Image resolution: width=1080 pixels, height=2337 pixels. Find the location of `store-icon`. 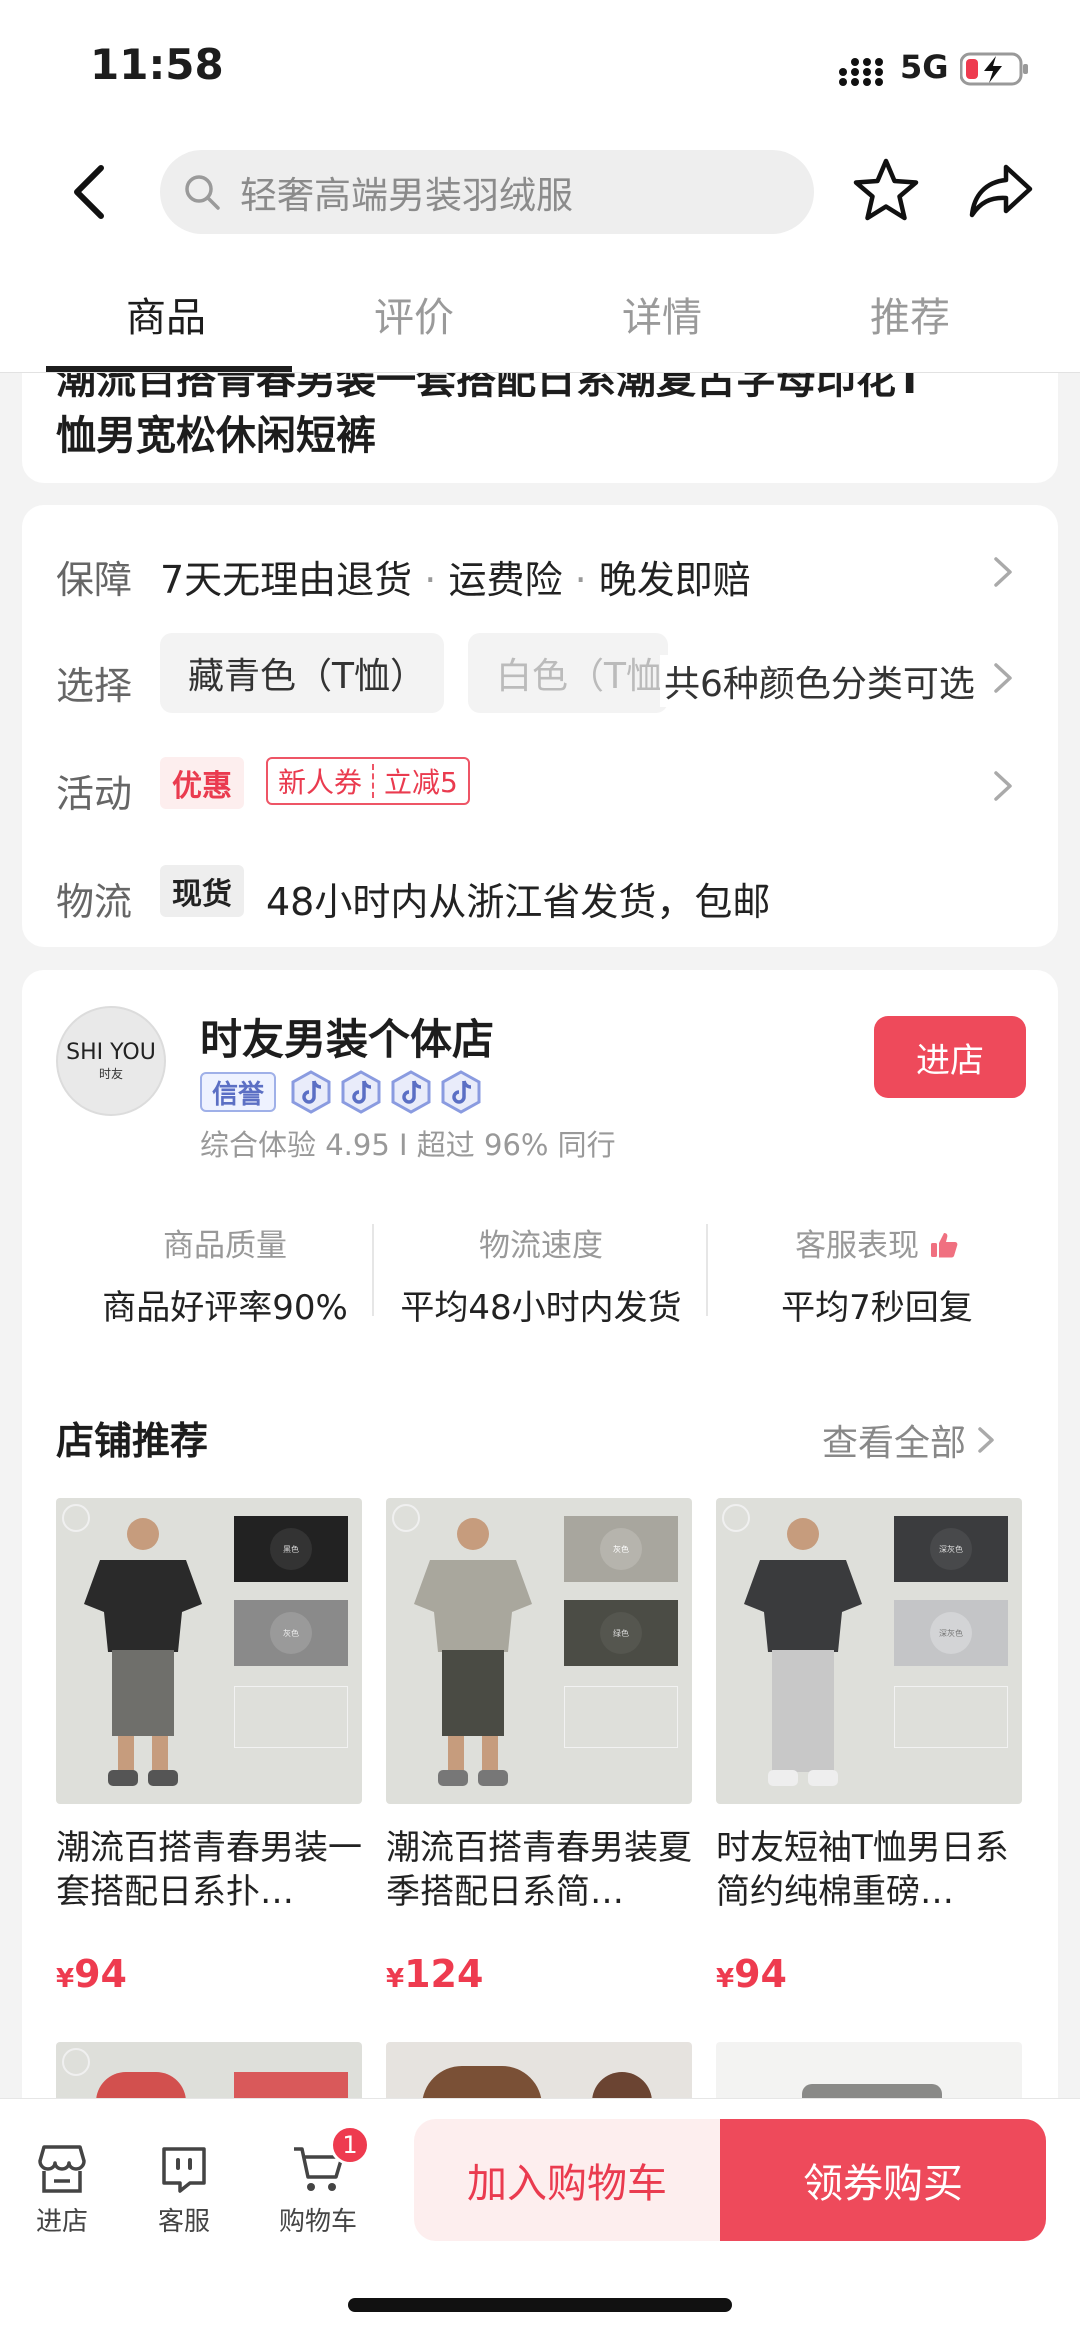

store-icon is located at coordinates (62, 2169).